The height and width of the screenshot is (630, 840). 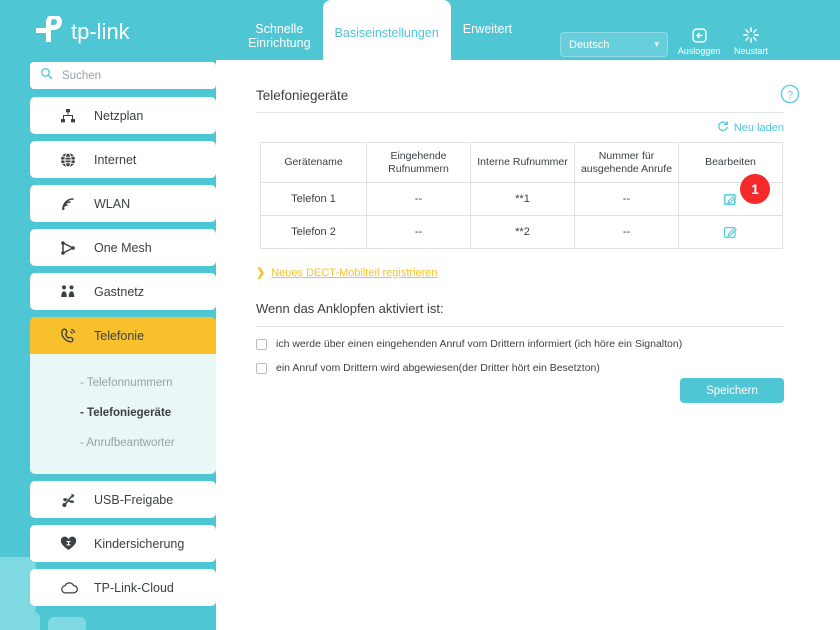 What do you see at coordinates (730, 162) in the screenshot?
I see `column-header-bearbeiten: Bearbeiten` at bounding box center [730, 162].